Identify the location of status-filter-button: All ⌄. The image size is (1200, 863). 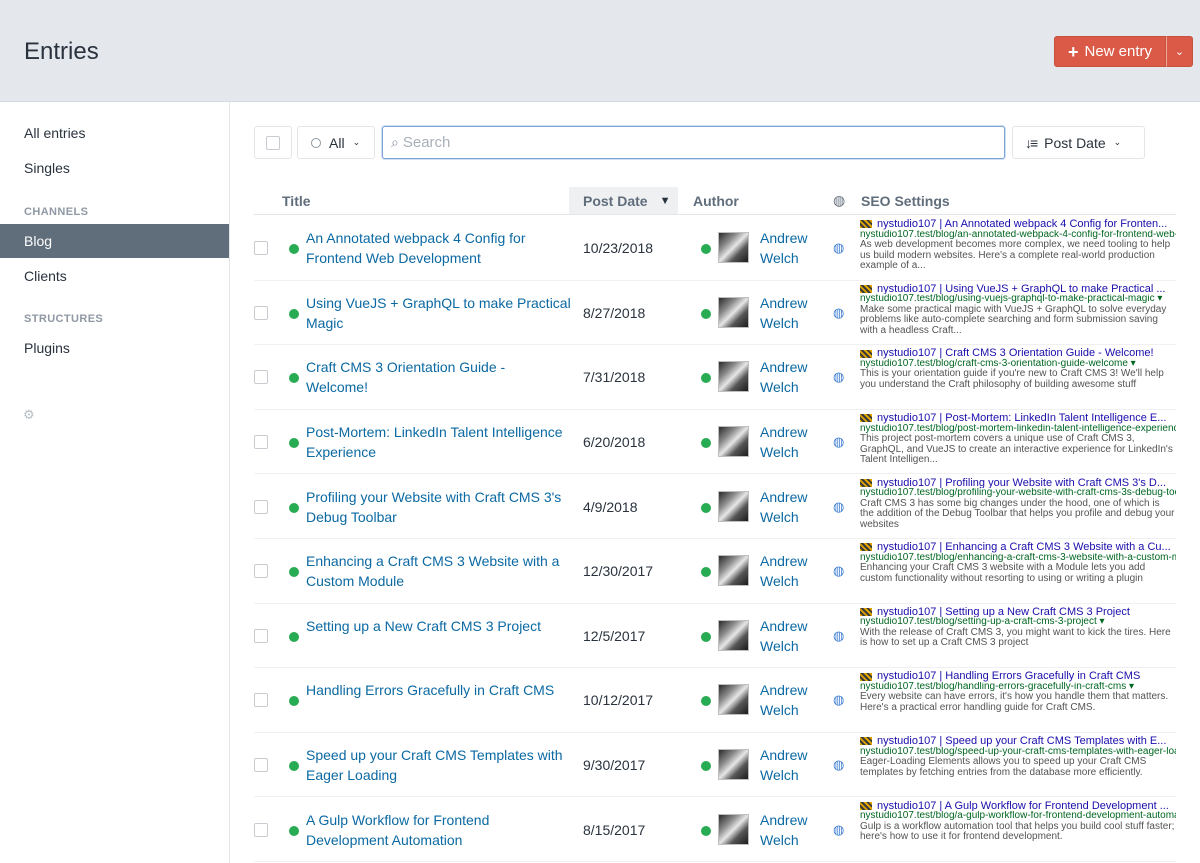
(336, 142).